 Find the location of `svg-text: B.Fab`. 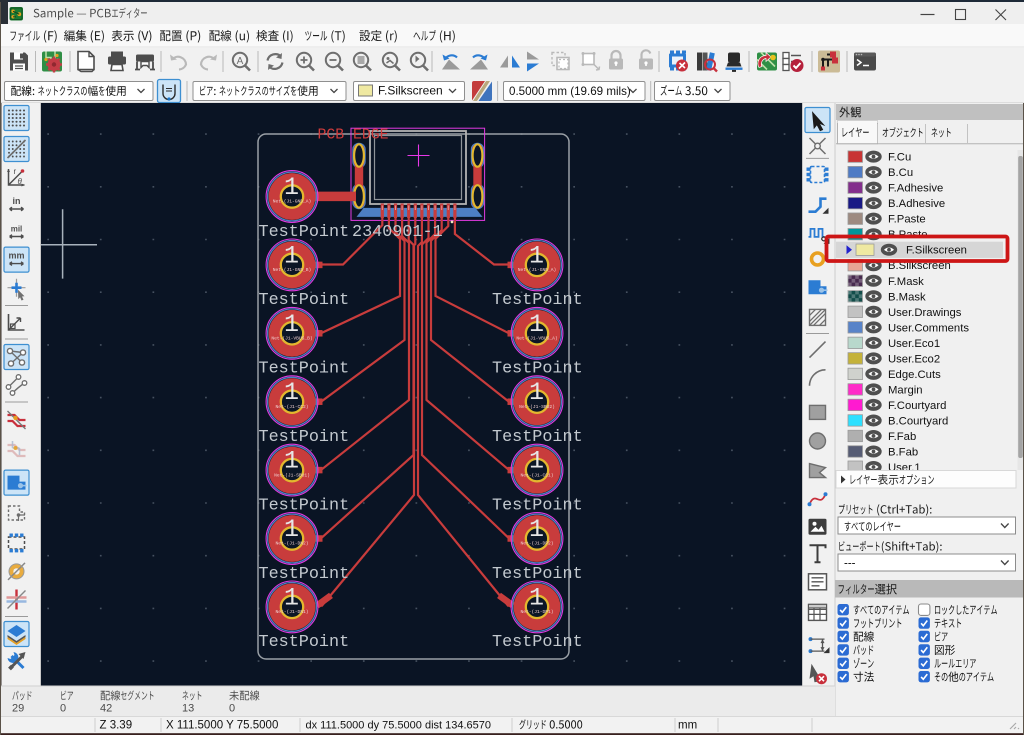

svg-text: B.Fab is located at coordinates (903, 452).